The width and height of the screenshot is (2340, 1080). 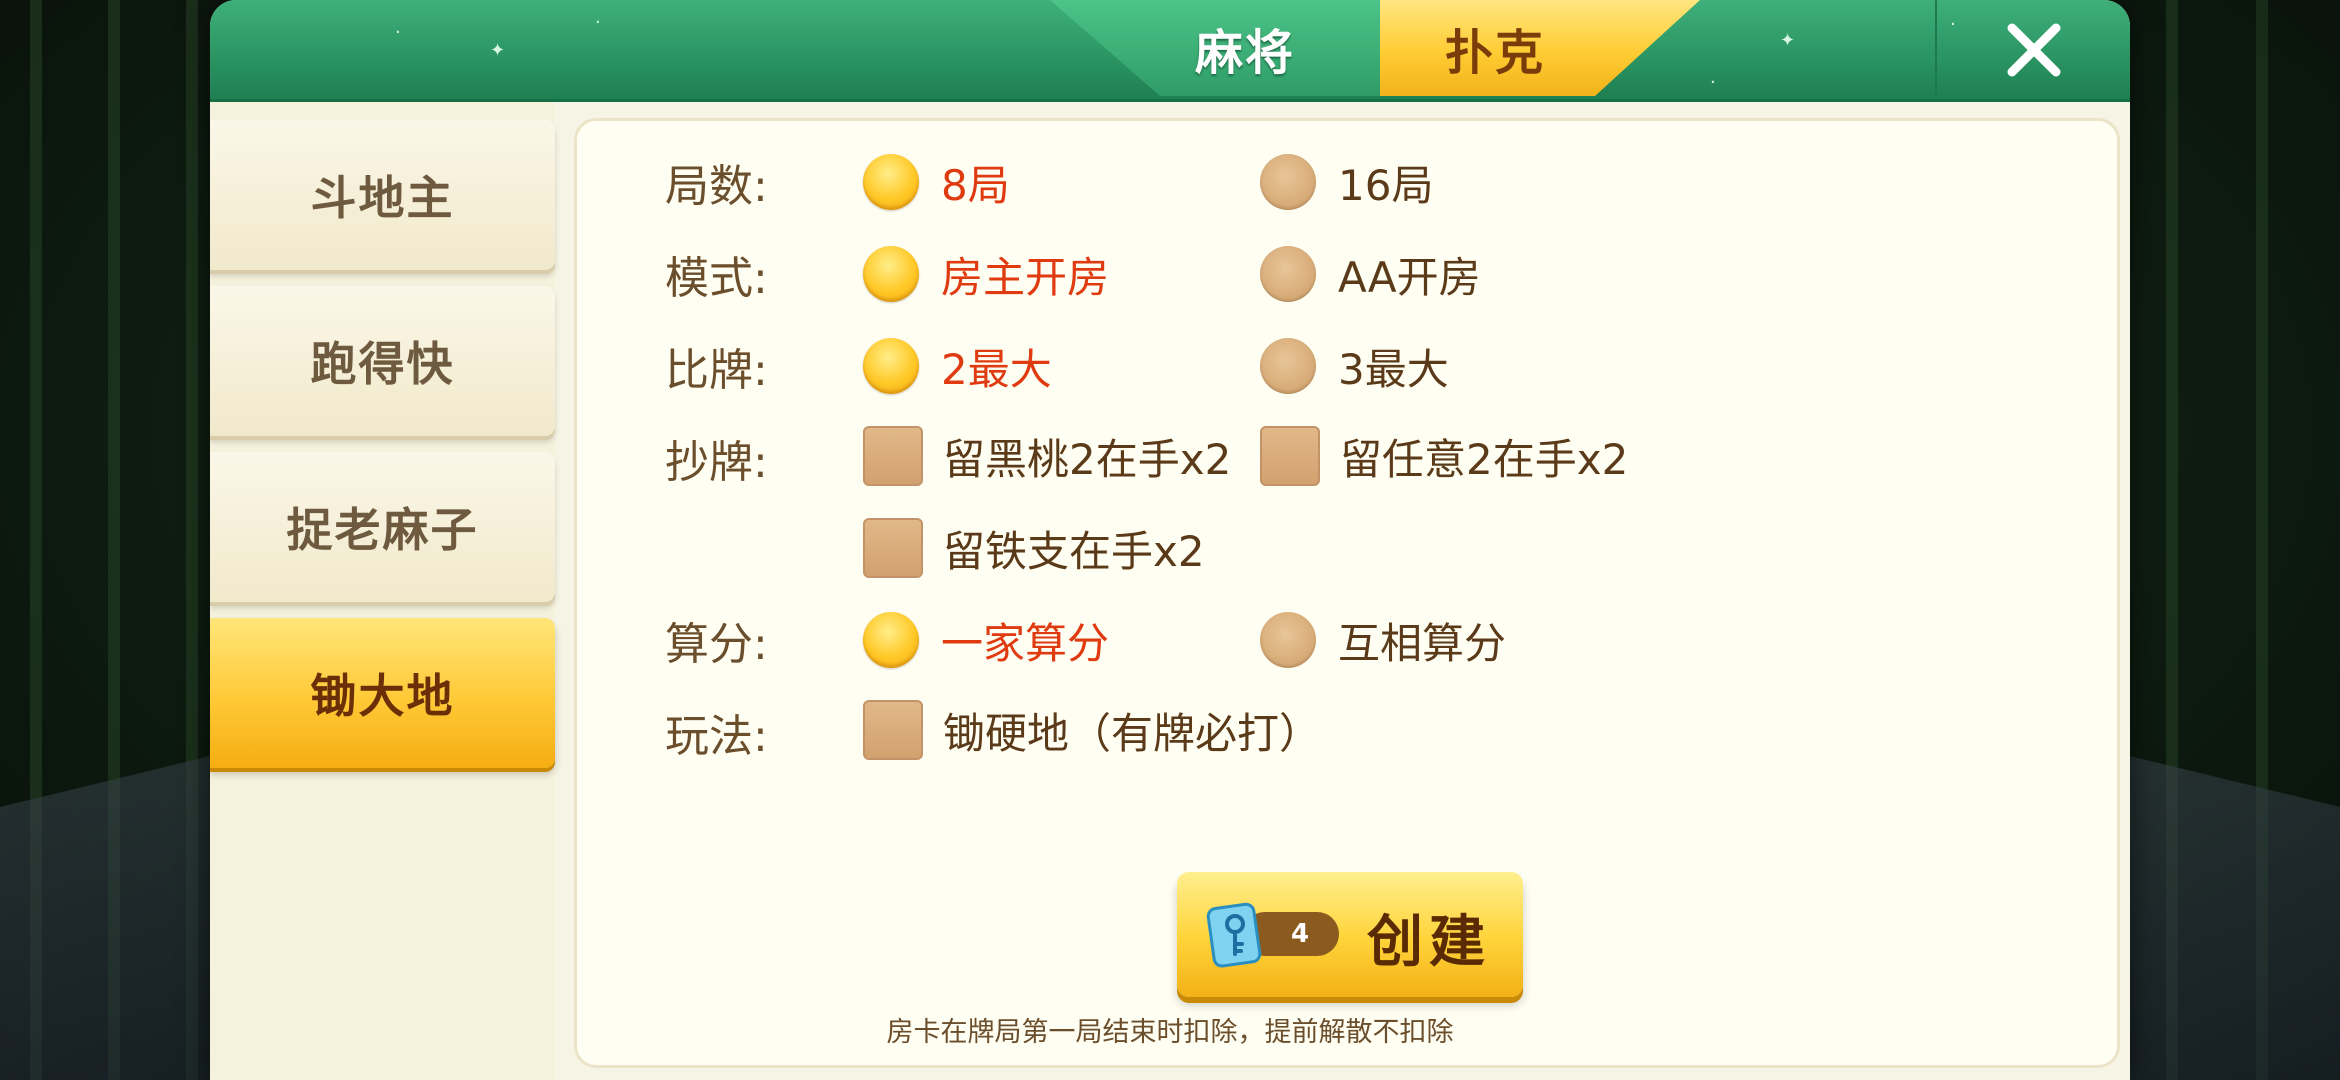 I want to click on sidebar-item-label: 斗地主, so click(x=382, y=198).